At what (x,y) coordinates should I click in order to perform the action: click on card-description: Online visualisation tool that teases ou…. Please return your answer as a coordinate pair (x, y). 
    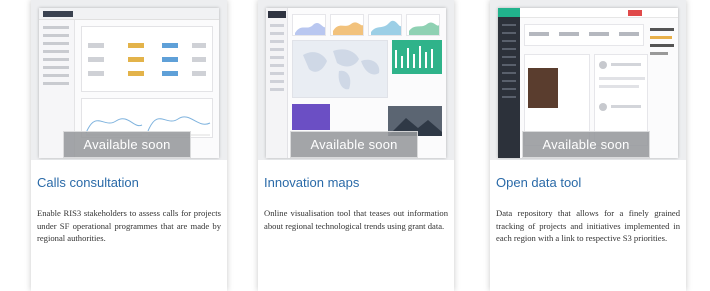
    Looking at the image, I should click on (356, 219).